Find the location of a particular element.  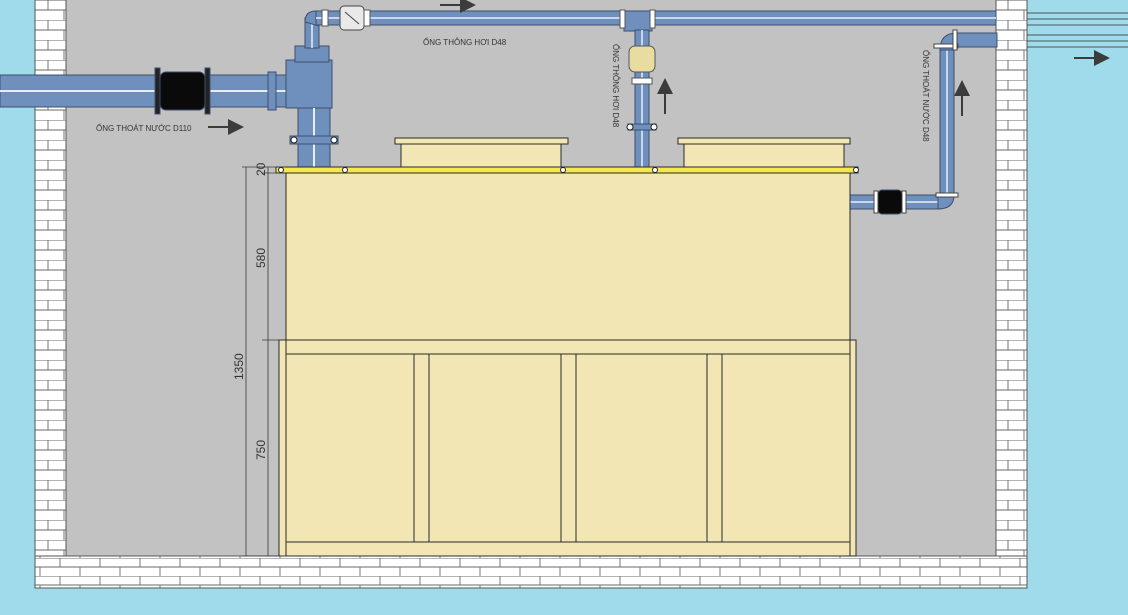

tank-upper-body is located at coordinates (568, 256).